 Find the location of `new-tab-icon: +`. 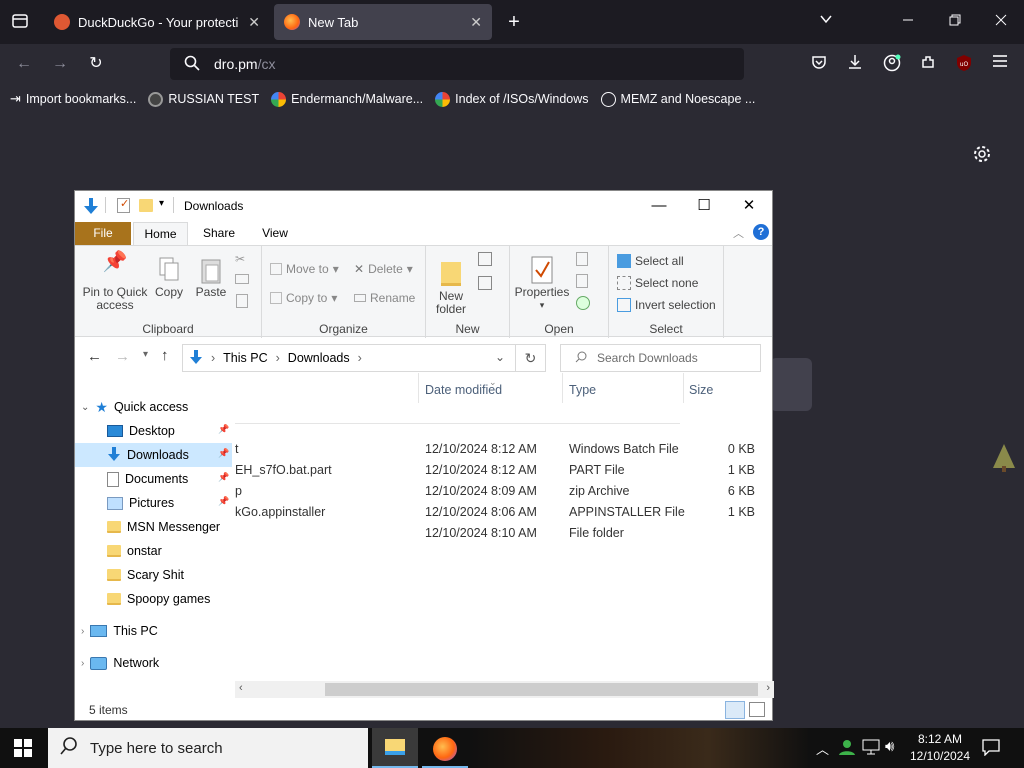

new-tab-icon: + is located at coordinates (514, 22).